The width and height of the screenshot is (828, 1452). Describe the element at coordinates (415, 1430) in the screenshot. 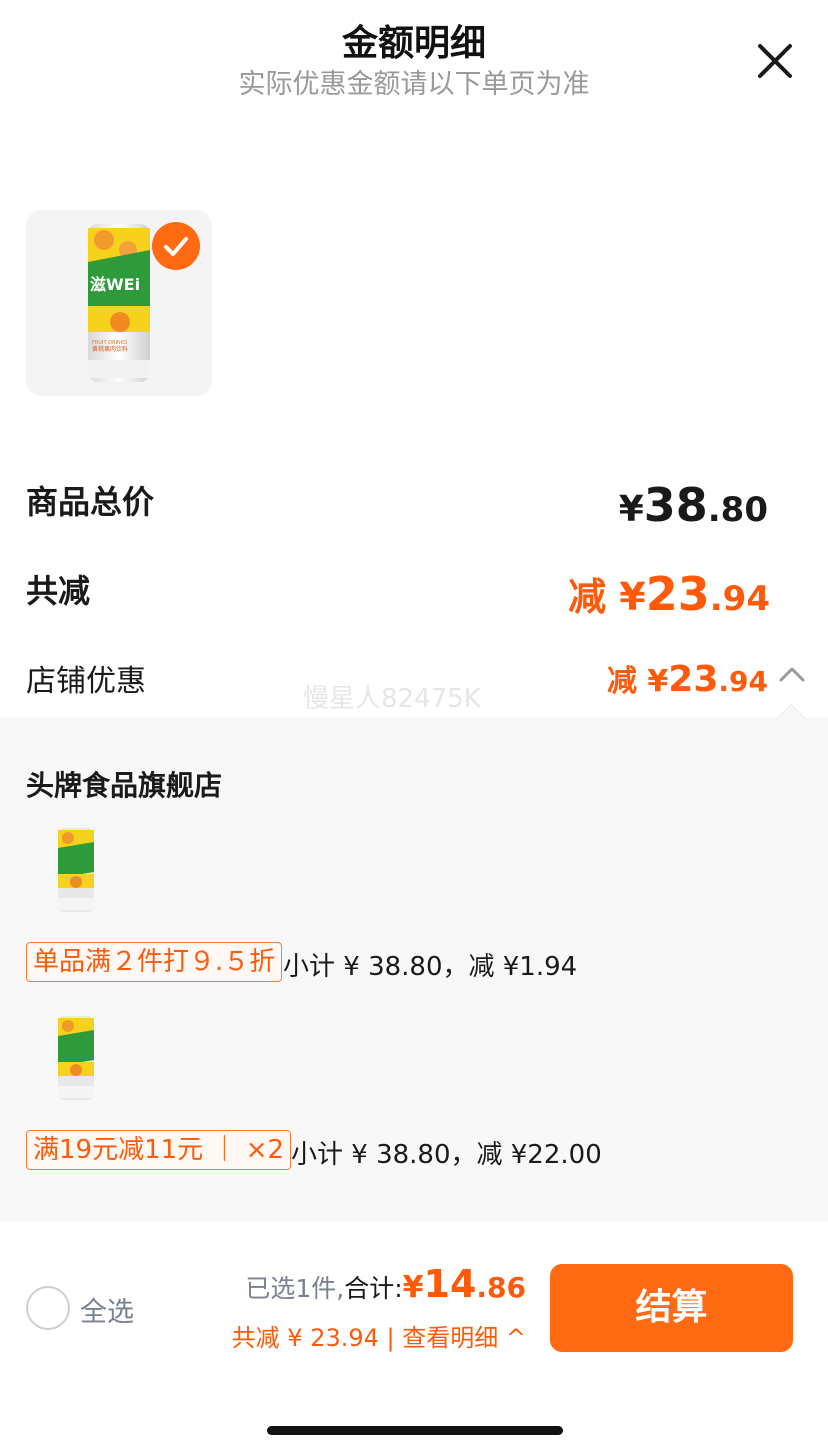

I see `home-indicator` at that location.